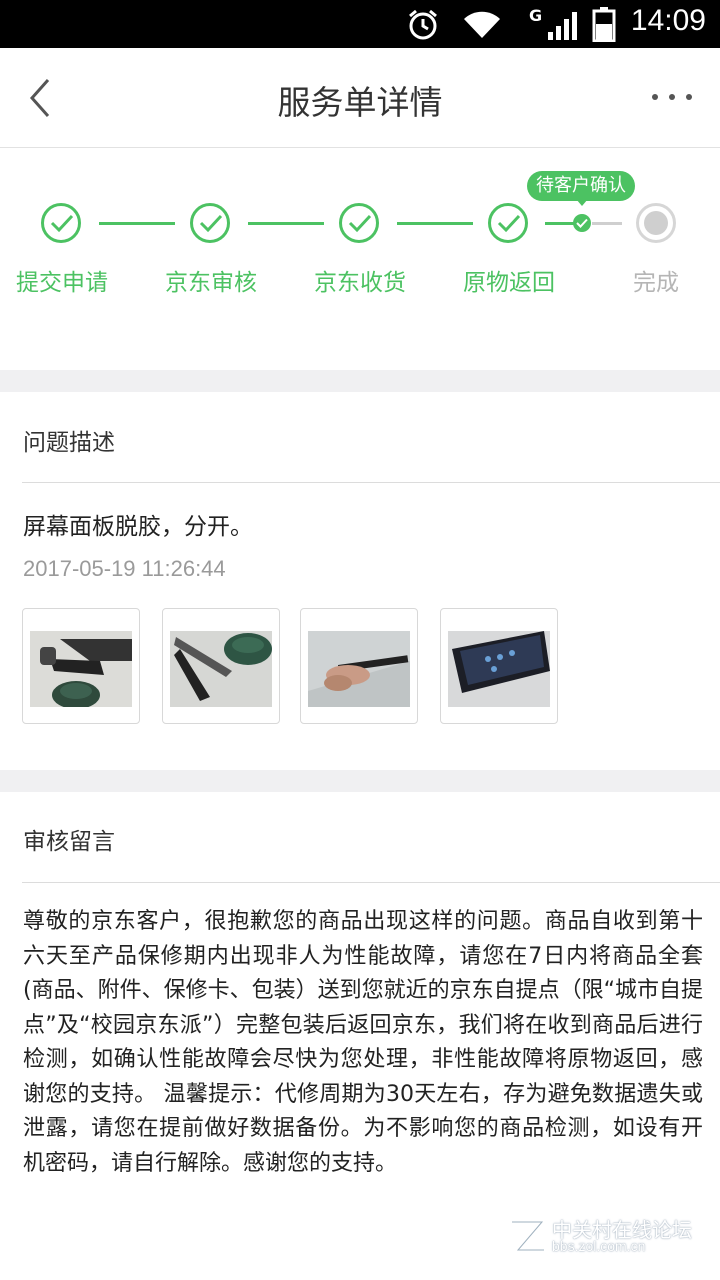  Describe the element at coordinates (603, 1237) in the screenshot. I see `watermark: 中关村在线论坛 bbs.zol.com.cn` at that location.